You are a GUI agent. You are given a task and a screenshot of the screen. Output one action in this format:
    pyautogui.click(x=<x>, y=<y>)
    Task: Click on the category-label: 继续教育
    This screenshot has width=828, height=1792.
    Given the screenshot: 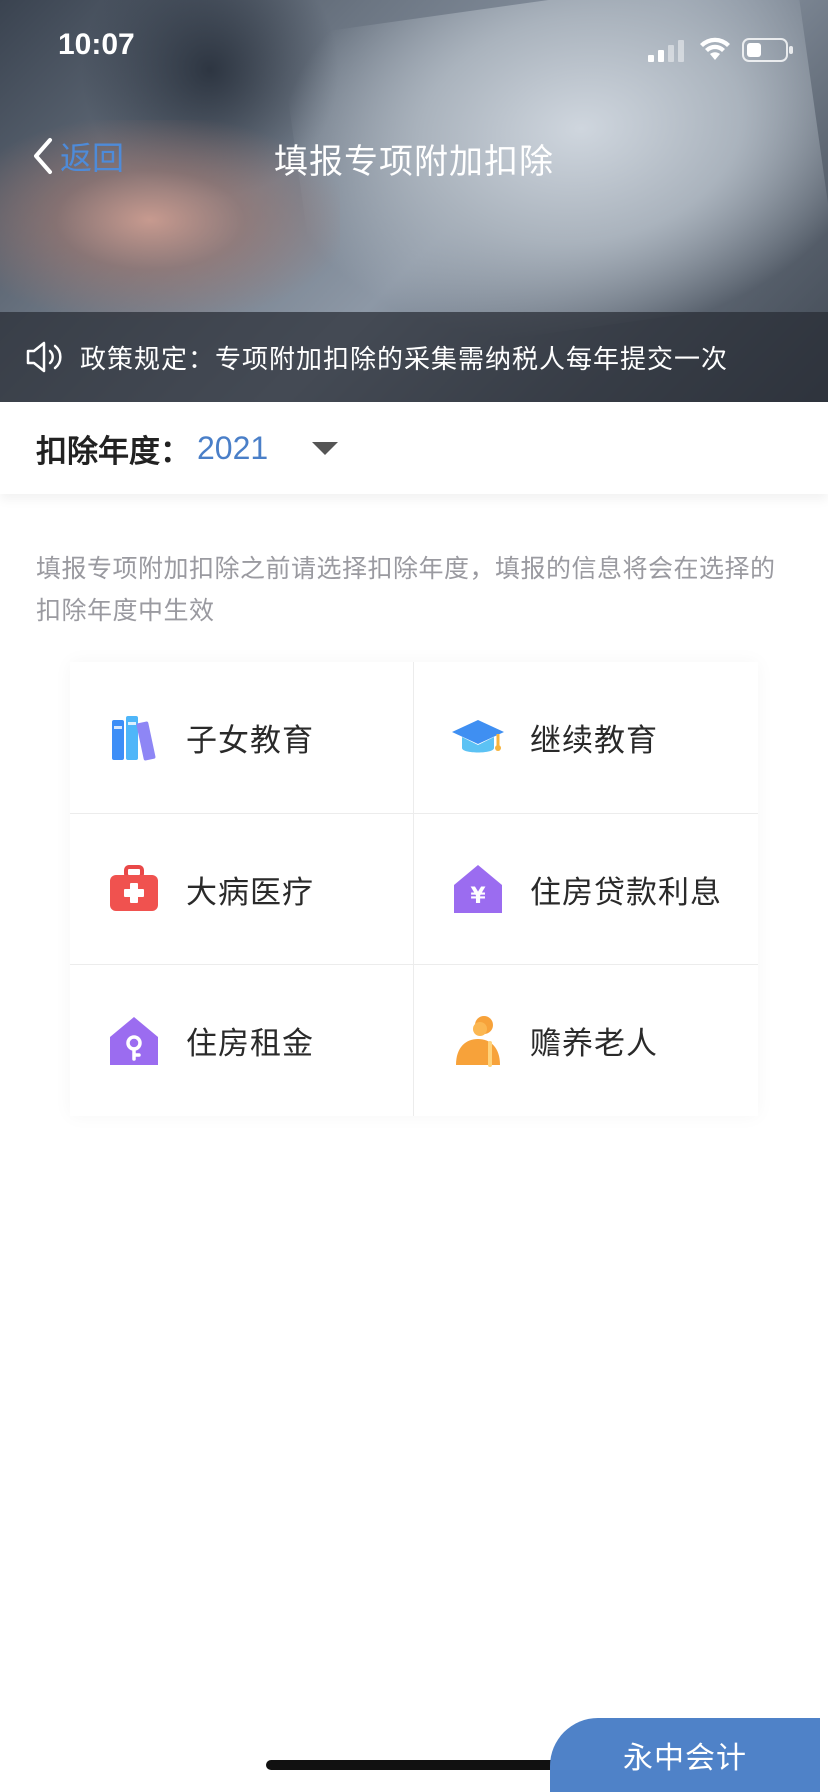 What is the action you would take?
    pyautogui.click(x=594, y=741)
    